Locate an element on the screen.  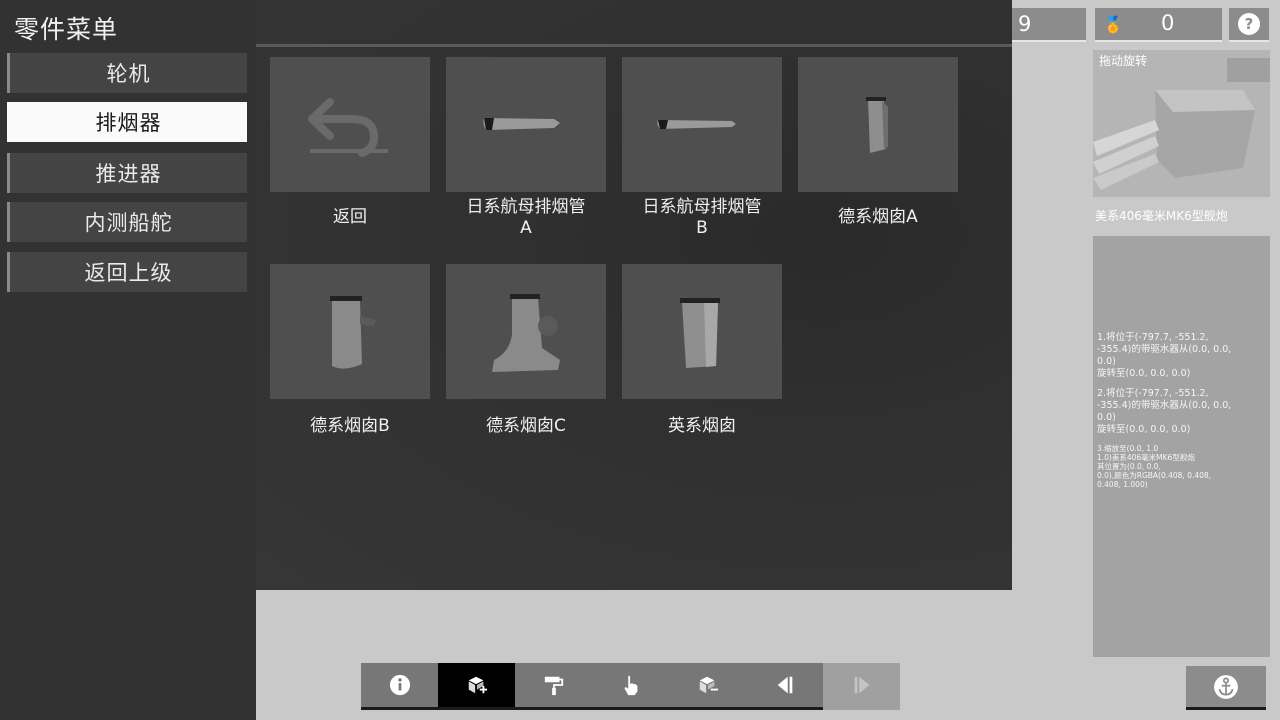
info-icon is located at coordinates (399, 685).